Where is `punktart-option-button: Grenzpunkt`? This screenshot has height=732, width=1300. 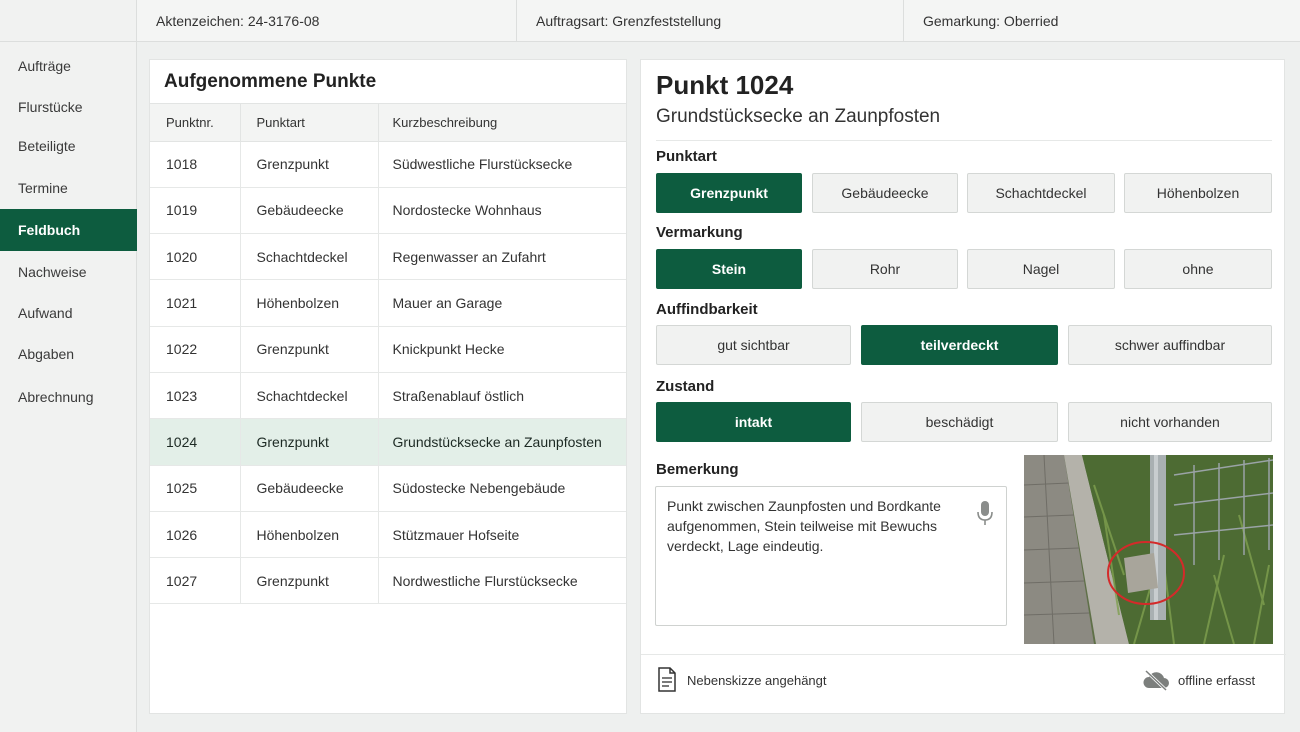
punktart-option-button: Grenzpunkt is located at coordinates (729, 193).